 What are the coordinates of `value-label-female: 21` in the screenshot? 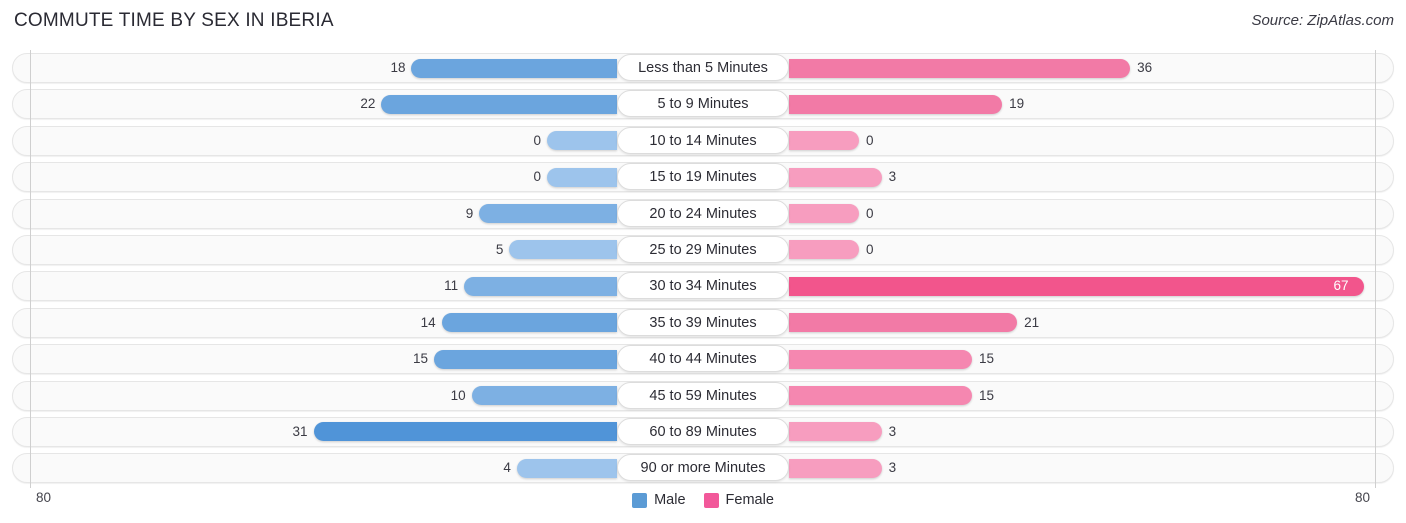 It's located at (1032, 322).